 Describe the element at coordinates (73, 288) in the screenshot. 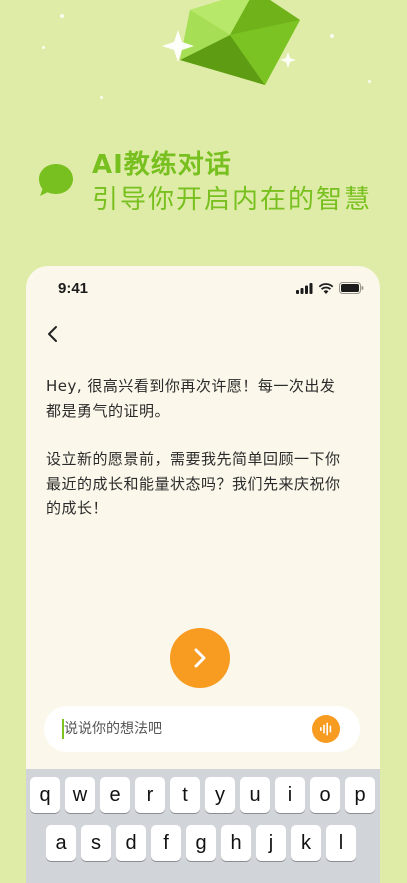

I see `status-time: 9:41` at that location.